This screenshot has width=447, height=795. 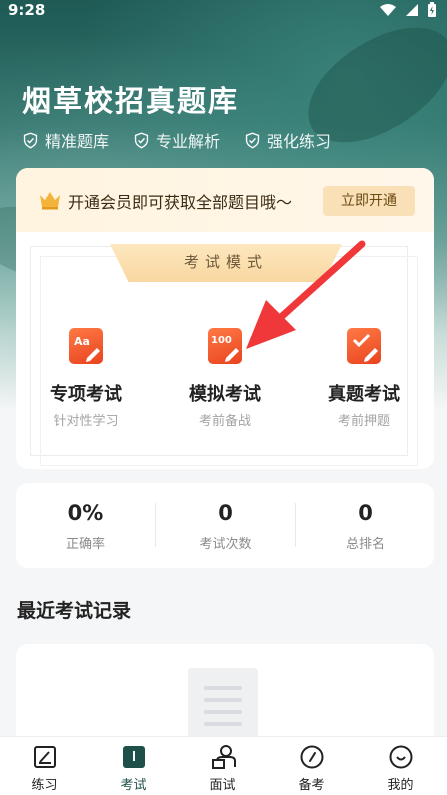 I want to click on stat-label: 总排名, so click(x=365, y=544).